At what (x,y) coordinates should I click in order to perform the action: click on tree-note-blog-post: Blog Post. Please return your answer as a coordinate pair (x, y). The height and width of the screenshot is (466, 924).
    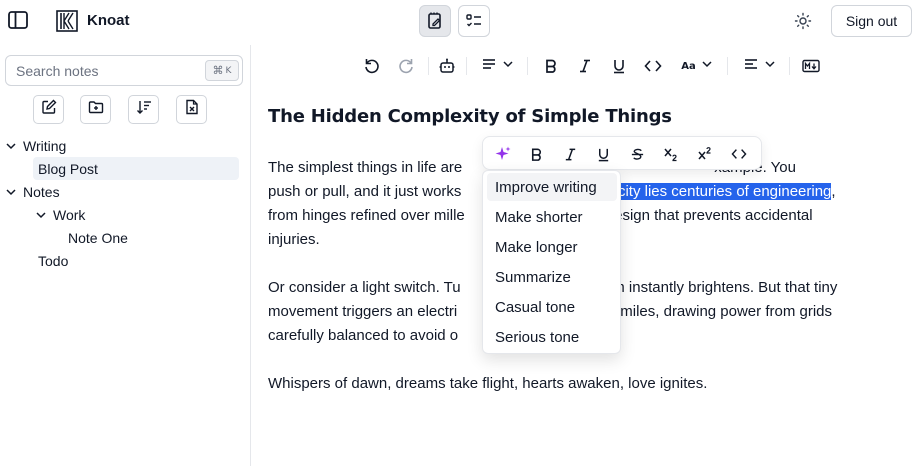
    Looking at the image, I should click on (136, 168).